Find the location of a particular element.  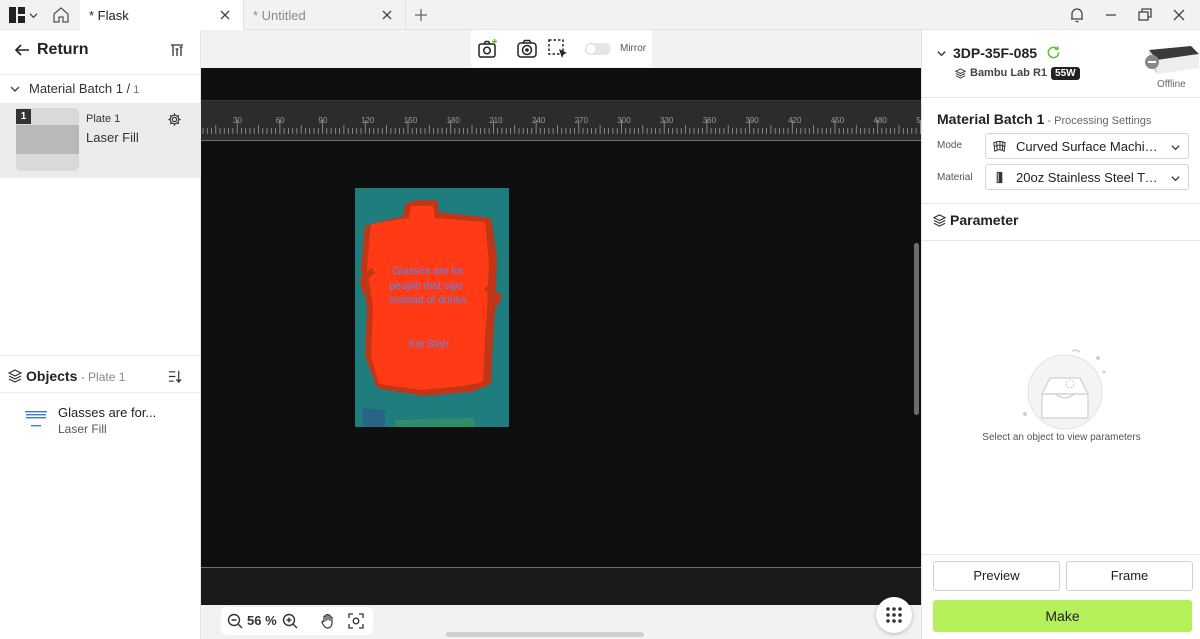

plate-card: 1 Plate 1 Laser Fill is located at coordinates (100, 140).